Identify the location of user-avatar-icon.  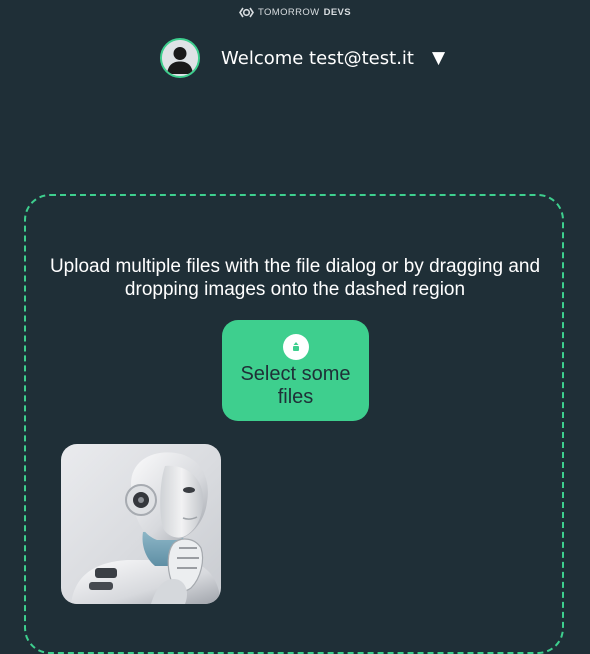
(180, 58).